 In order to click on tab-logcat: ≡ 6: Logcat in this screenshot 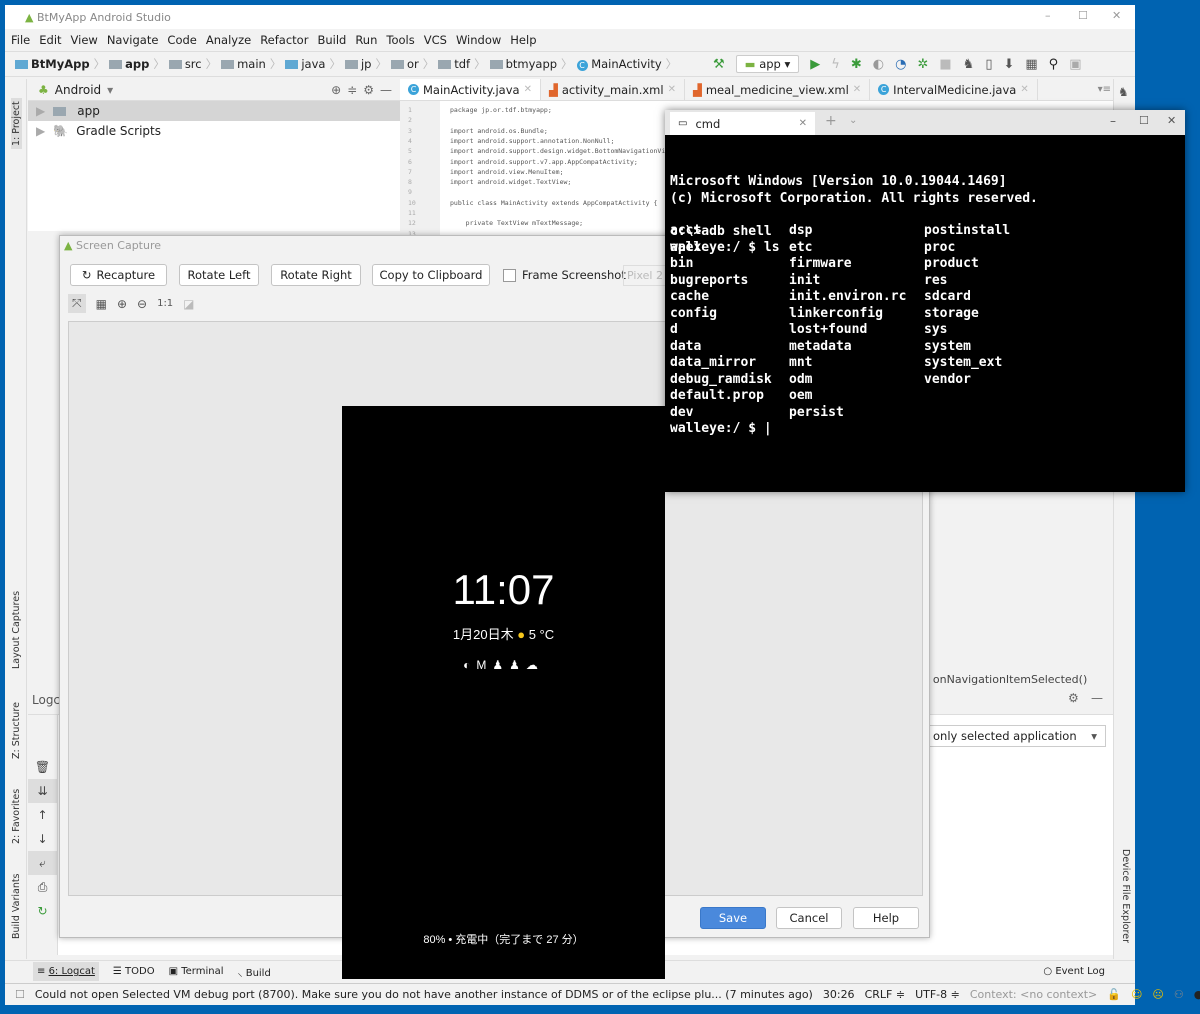, I will do `click(66, 971)`.